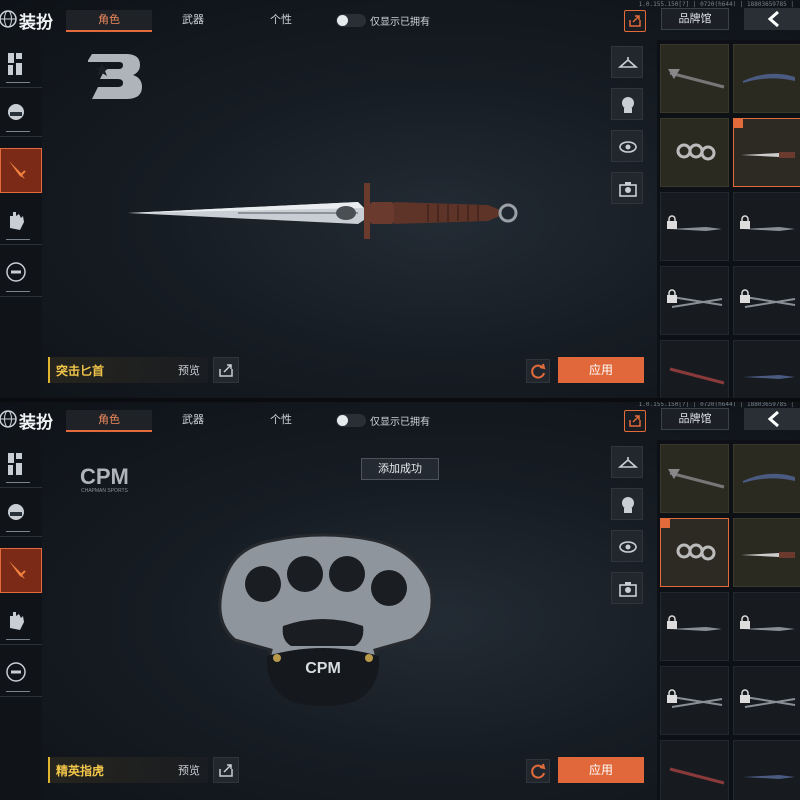 Image resolution: width=800 pixels, height=800 pixels. What do you see at coordinates (16, 272) in the screenshot?
I see `link-icon` at bounding box center [16, 272].